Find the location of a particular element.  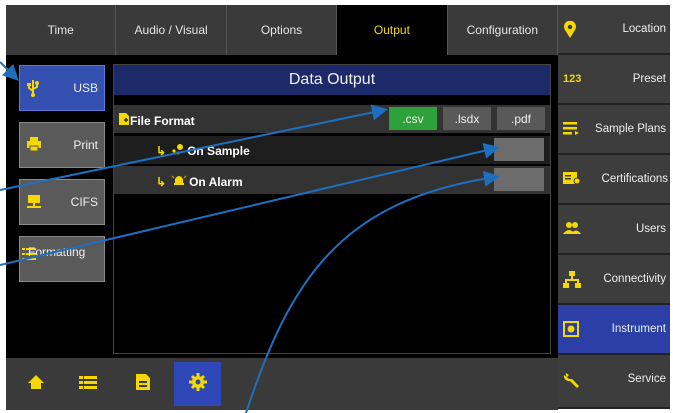

sidebar-item-preset: 123 Preset is located at coordinates (614, 80).